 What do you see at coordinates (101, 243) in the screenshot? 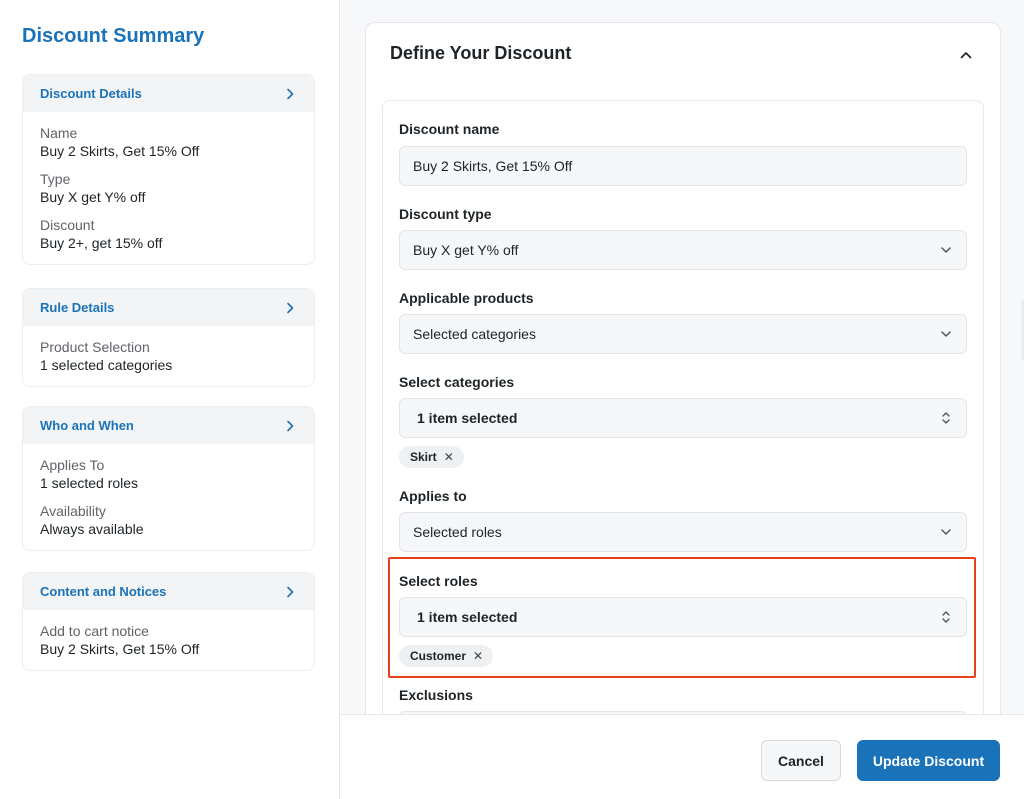
I see `summary-field-value: Buy 2+, get 15% off` at bounding box center [101, 243].